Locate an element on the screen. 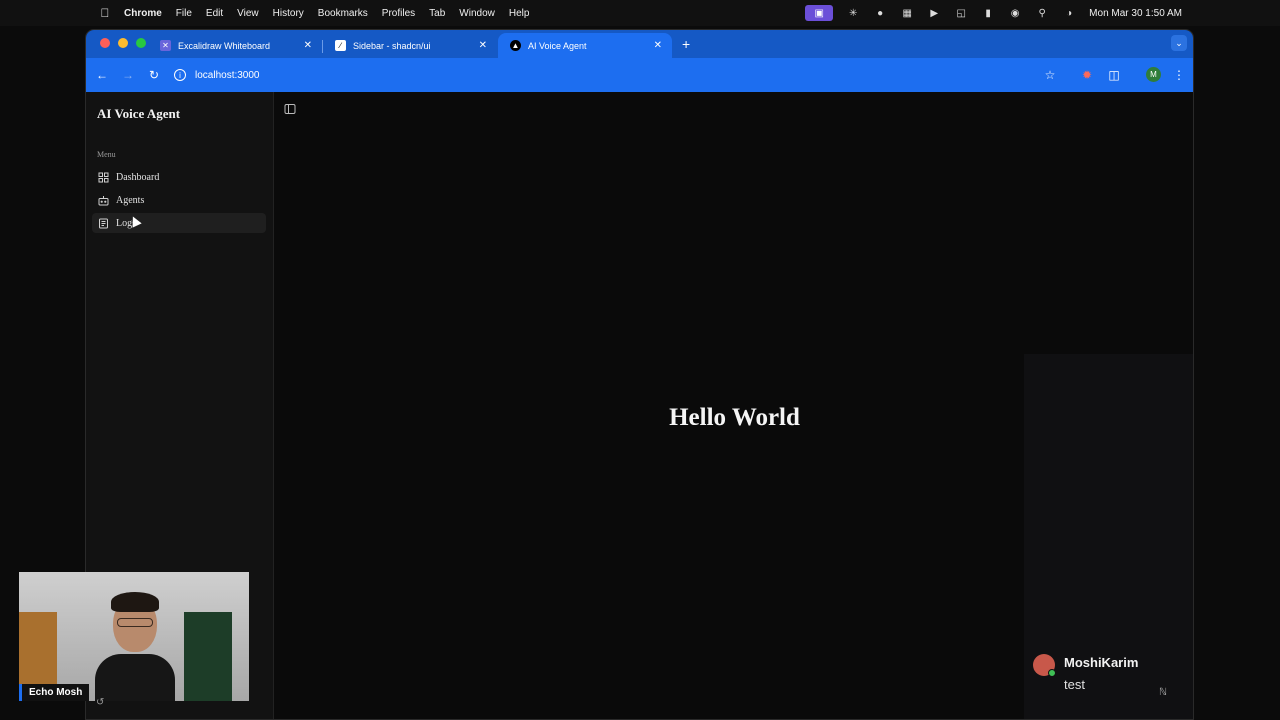  shortcut-icon: ◱ is located at coordinates (961, 13).